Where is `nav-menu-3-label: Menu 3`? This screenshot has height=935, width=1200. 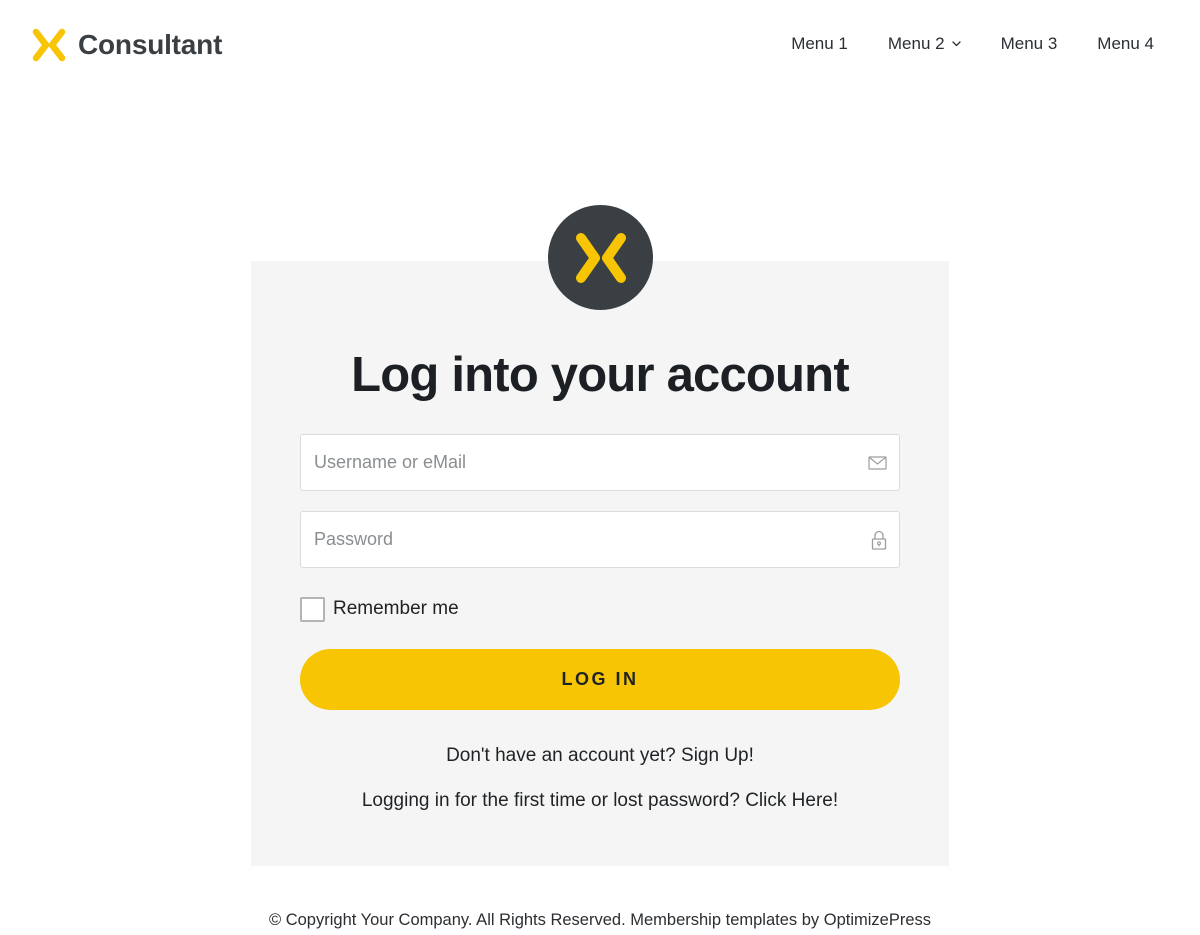
nav-menu-3-label: Menu 3 is located at coordinates (1029, 43).